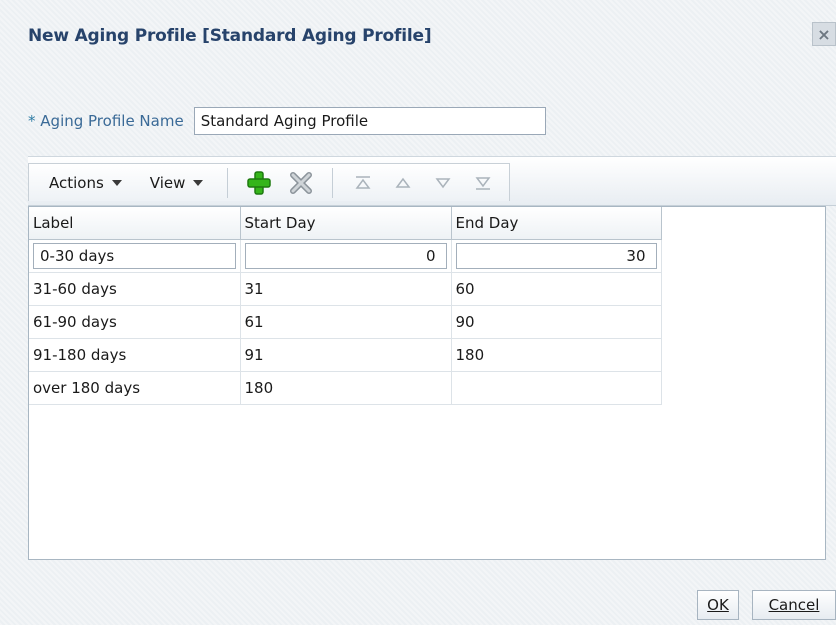  I want to click on move-up-button, so click(403, 183).